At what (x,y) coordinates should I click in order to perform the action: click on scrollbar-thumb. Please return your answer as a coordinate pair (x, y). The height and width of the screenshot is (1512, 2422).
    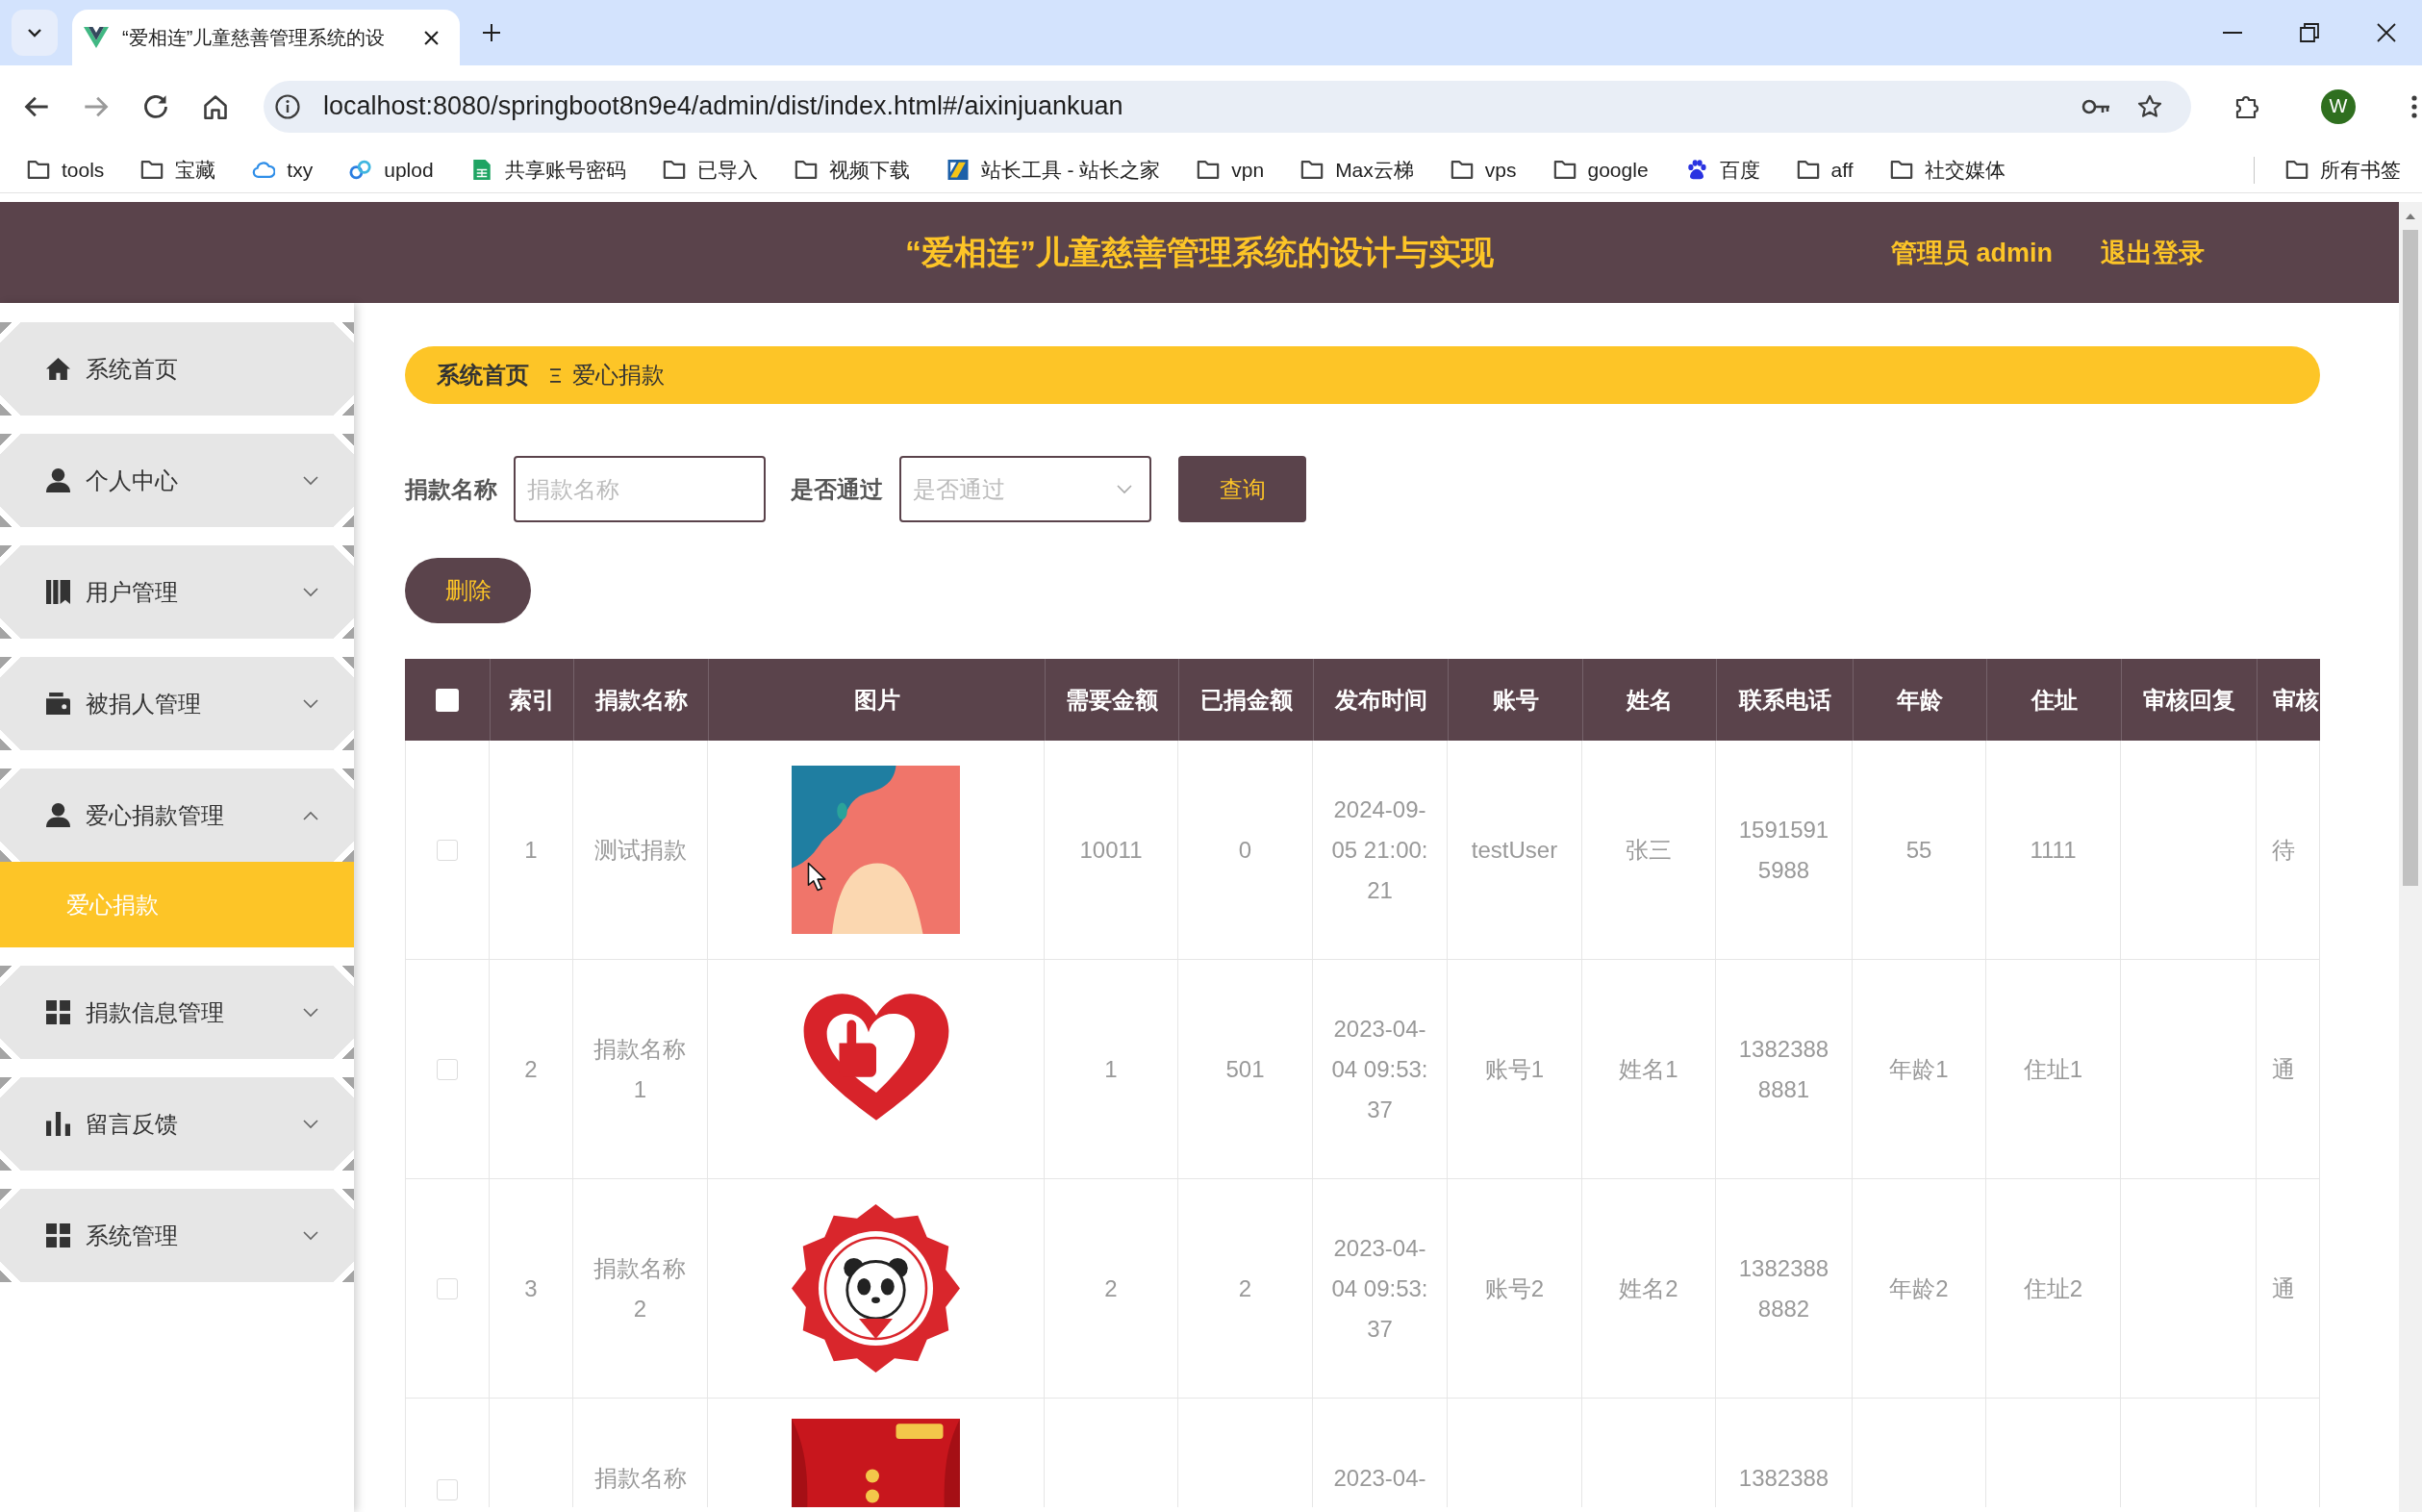
    Looking at the image, I should click on (2410, 558).